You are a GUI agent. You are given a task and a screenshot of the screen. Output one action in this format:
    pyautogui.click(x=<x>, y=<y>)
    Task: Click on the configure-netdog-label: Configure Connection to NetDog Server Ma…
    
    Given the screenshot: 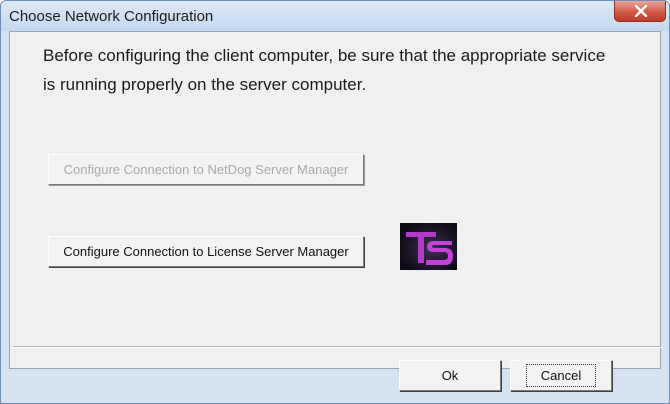 What is the action you would take?
    pyautogui.click(x=206, y=169)
    